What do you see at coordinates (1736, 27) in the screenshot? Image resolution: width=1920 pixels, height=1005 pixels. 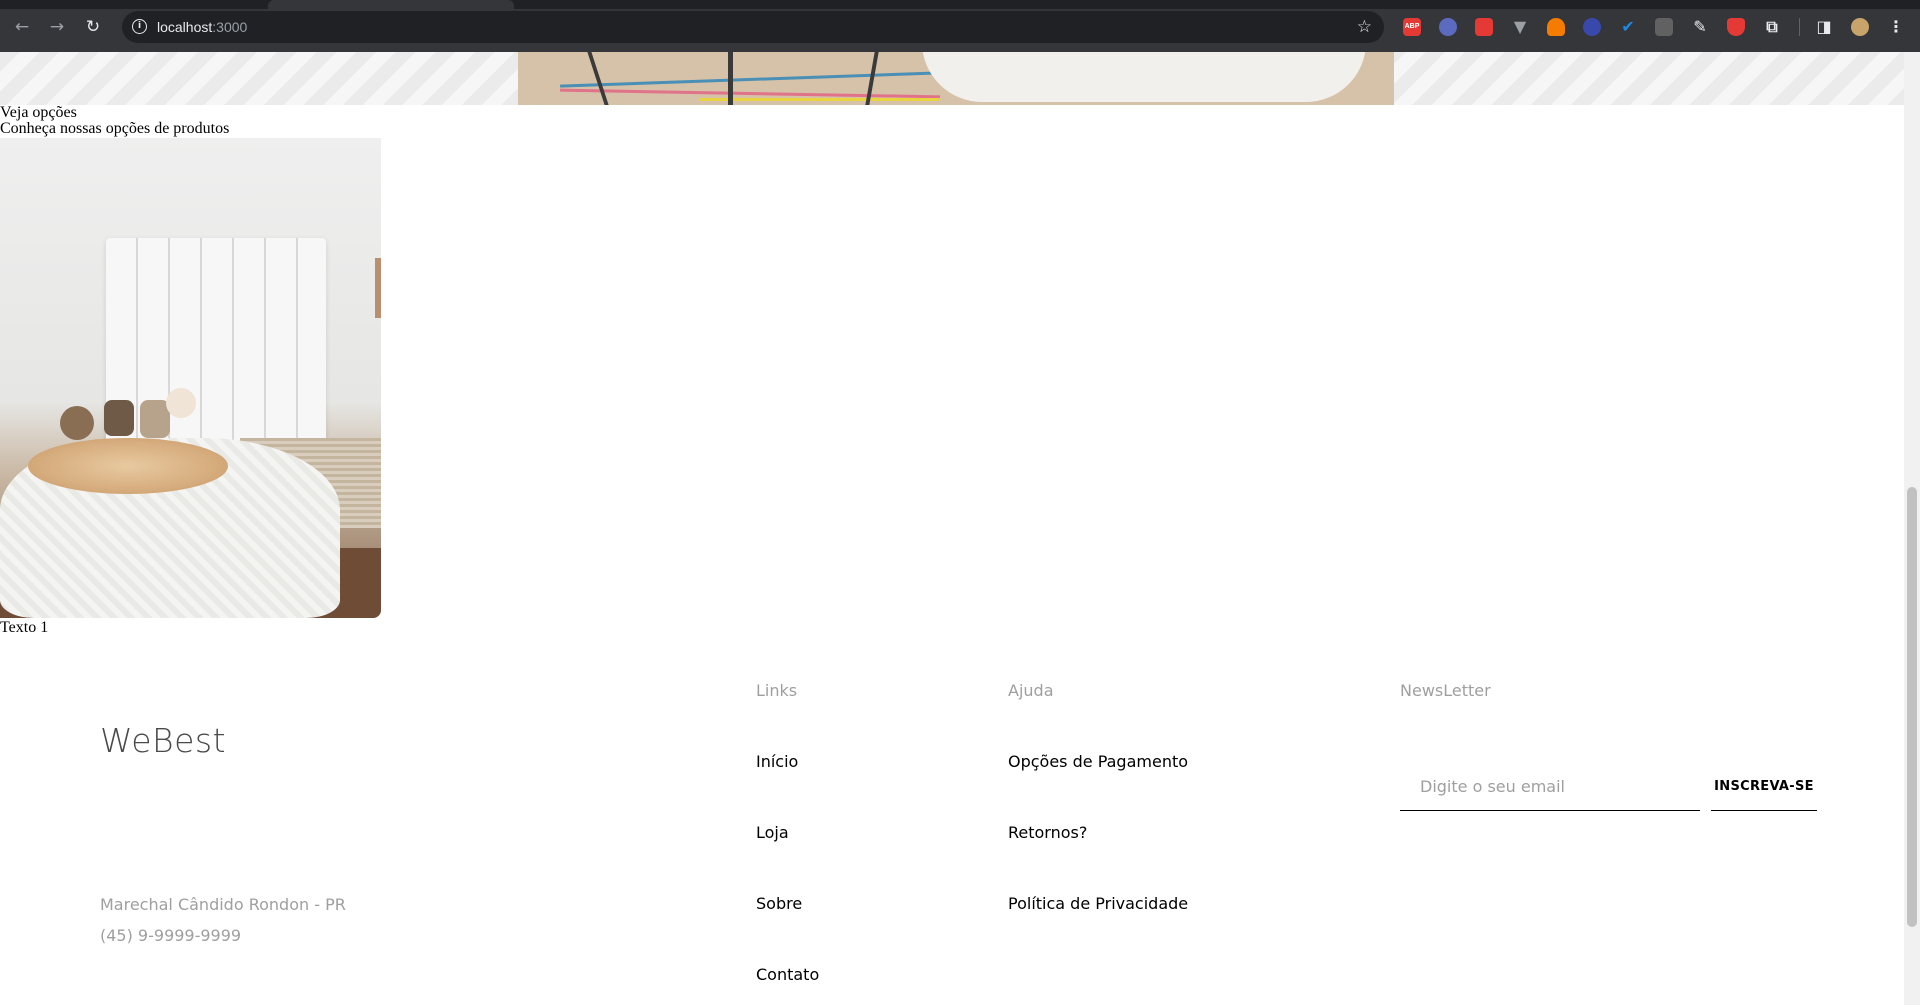 I see `shield-extension-icon` at bounding box center [1736, 27].